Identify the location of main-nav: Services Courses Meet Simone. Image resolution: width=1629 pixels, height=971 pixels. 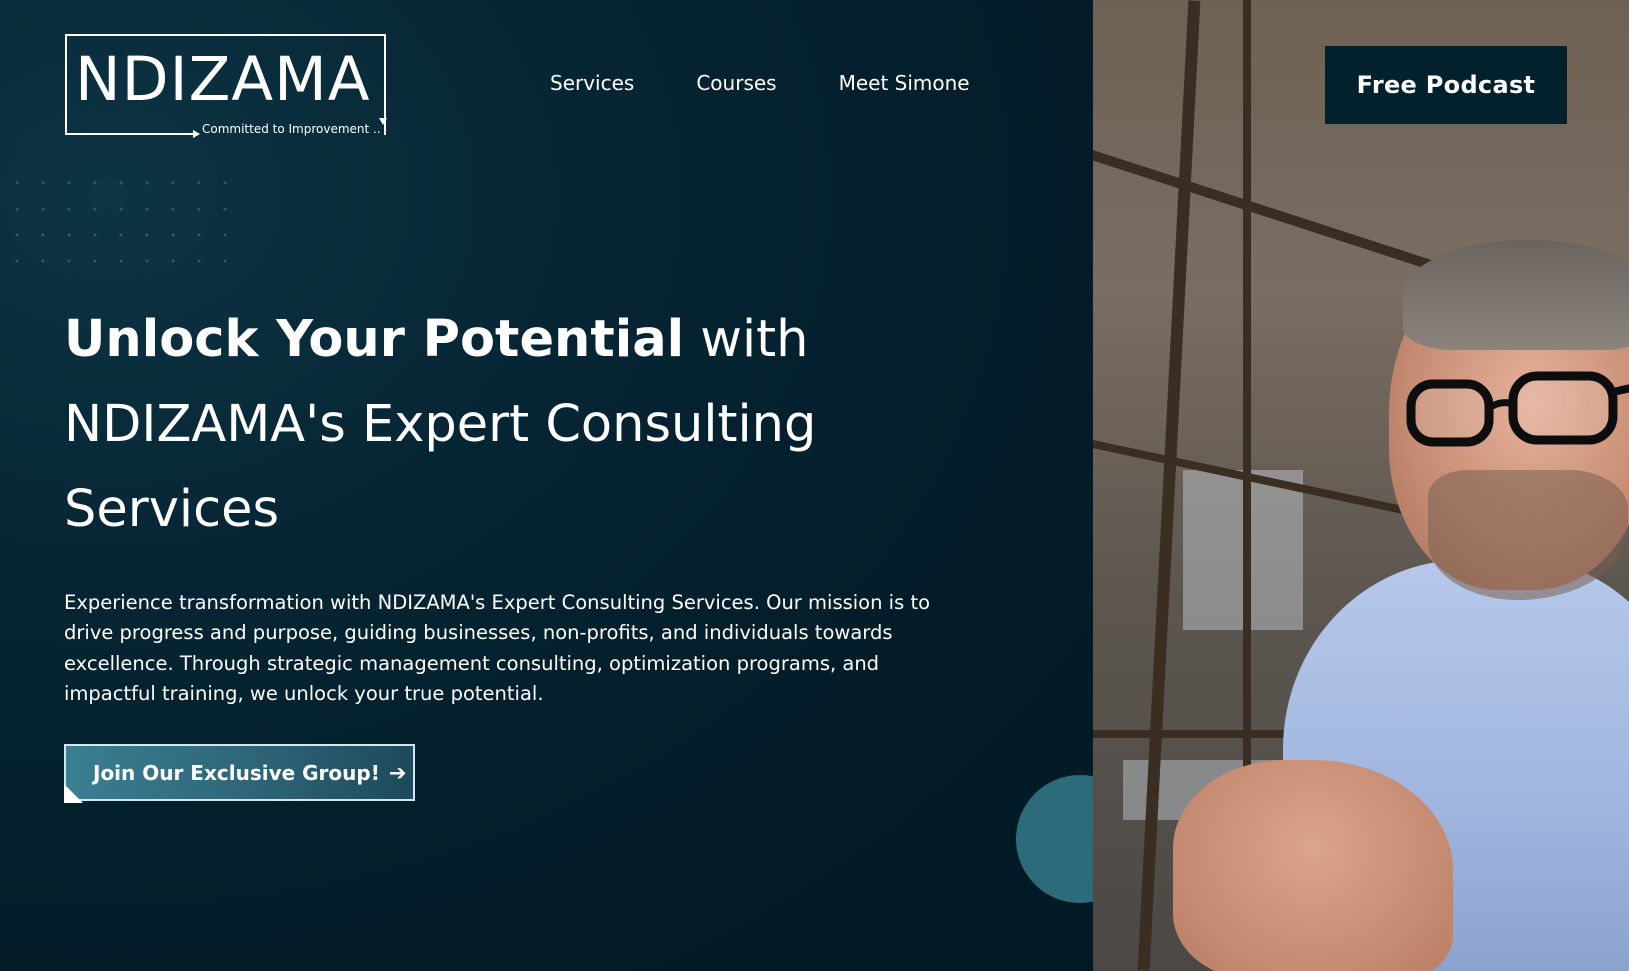
(791, 83).